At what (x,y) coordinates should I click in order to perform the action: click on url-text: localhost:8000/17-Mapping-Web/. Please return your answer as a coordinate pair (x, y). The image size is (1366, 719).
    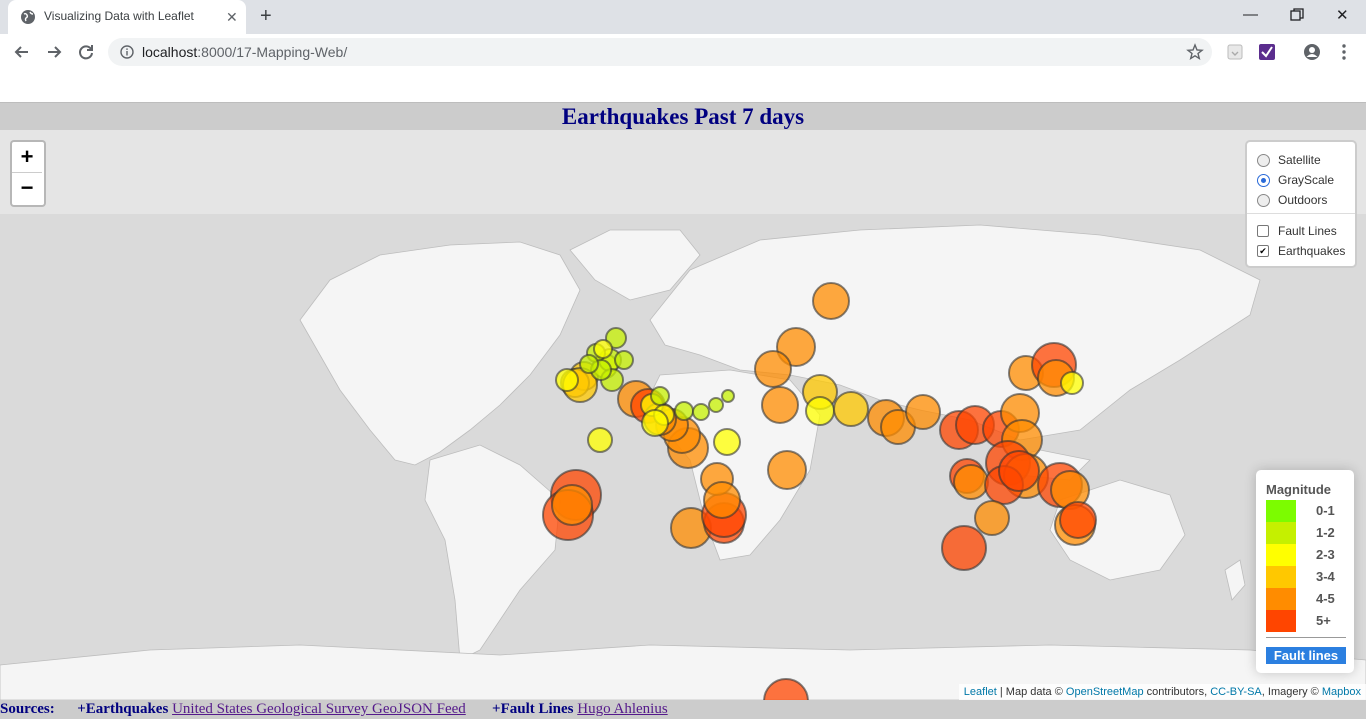
    Looking at the image, I should click on (245, 52).